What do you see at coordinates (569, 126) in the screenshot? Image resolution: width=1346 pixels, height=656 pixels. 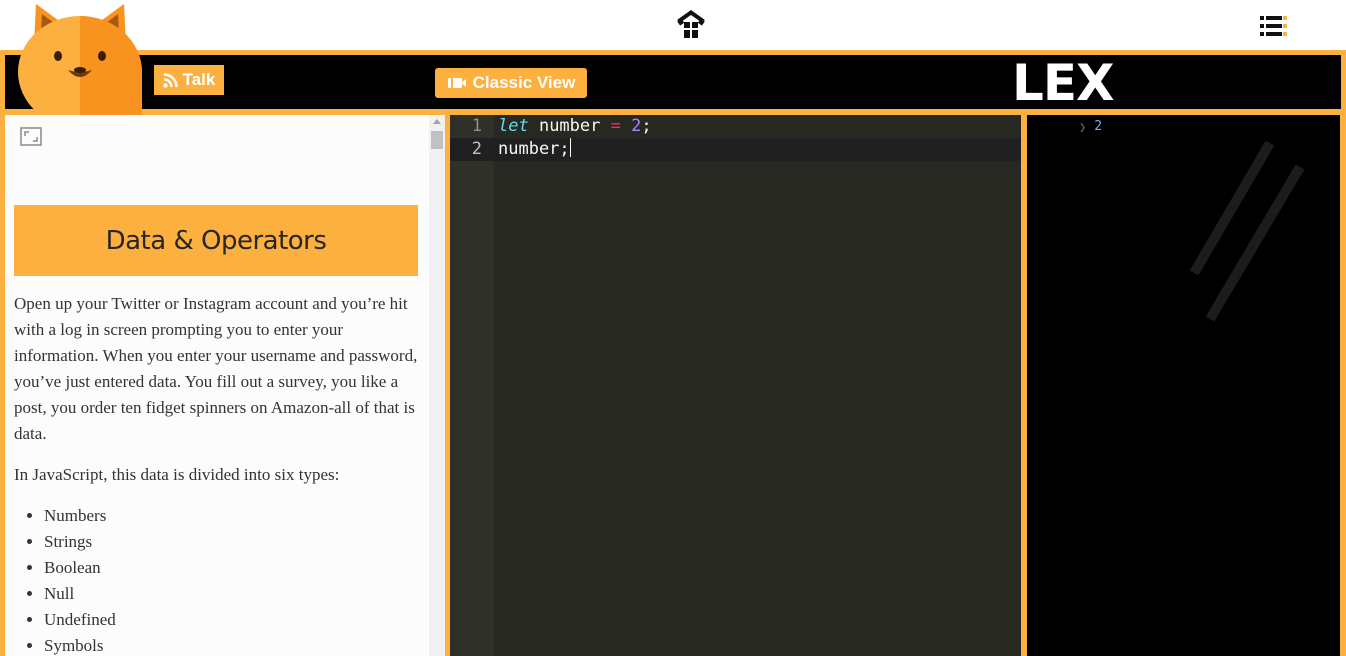 I see `identifier-token: number` at bounding box center [569, 126].